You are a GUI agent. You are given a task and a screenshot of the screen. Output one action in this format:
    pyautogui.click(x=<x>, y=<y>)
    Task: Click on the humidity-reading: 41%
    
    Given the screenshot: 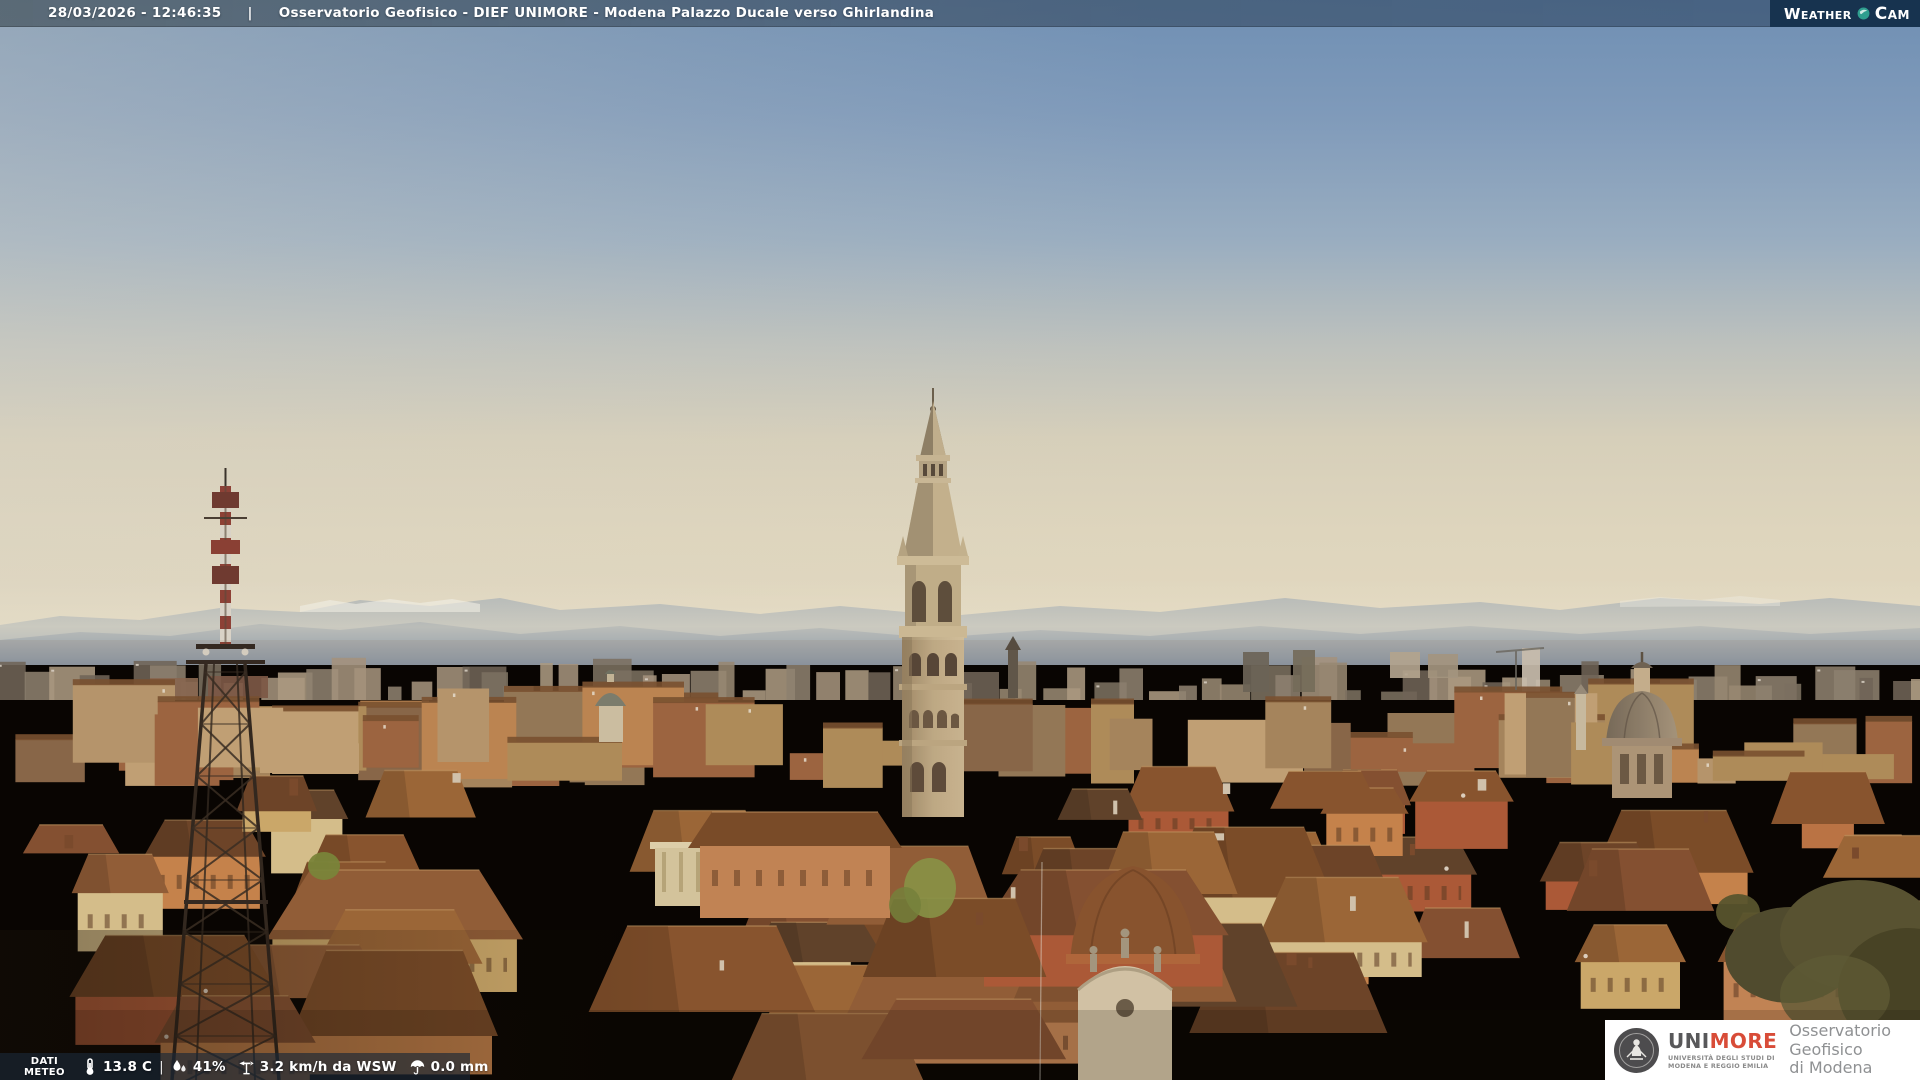 What is the action you would take?
    pyautogui.click(x=198, y=1066)
    